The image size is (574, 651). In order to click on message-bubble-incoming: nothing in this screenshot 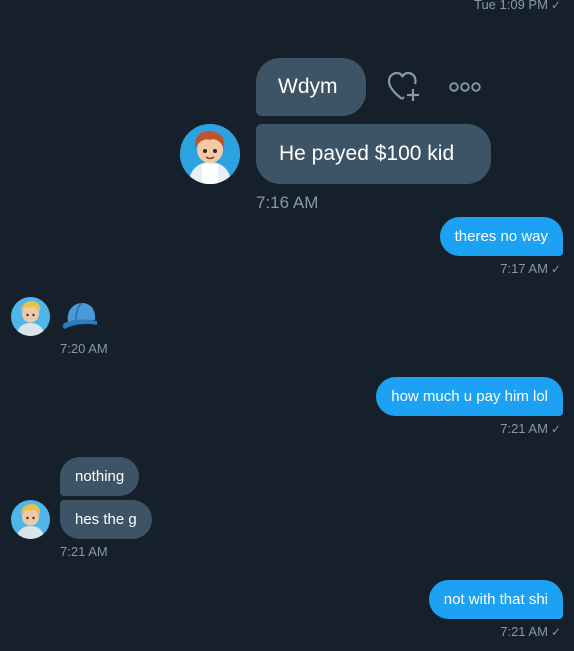, I will do `click(100, 476)`.